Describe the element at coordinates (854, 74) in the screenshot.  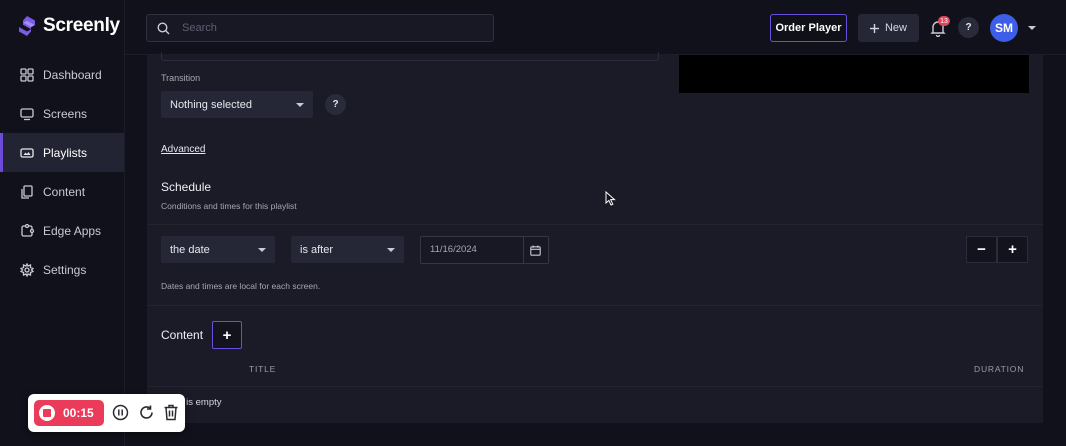
I see `preview-area` at that location.